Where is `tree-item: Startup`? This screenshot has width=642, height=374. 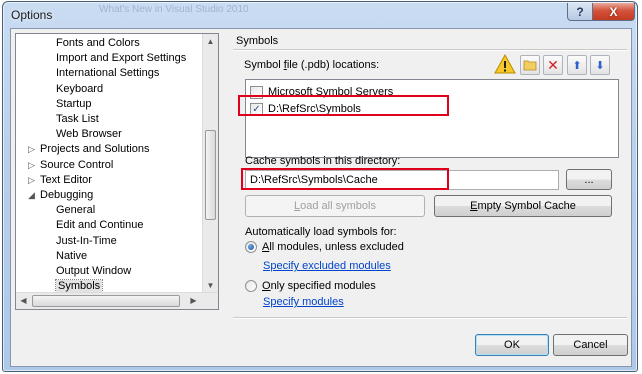 tree-item: Startup is located at coordinates (73, 104).